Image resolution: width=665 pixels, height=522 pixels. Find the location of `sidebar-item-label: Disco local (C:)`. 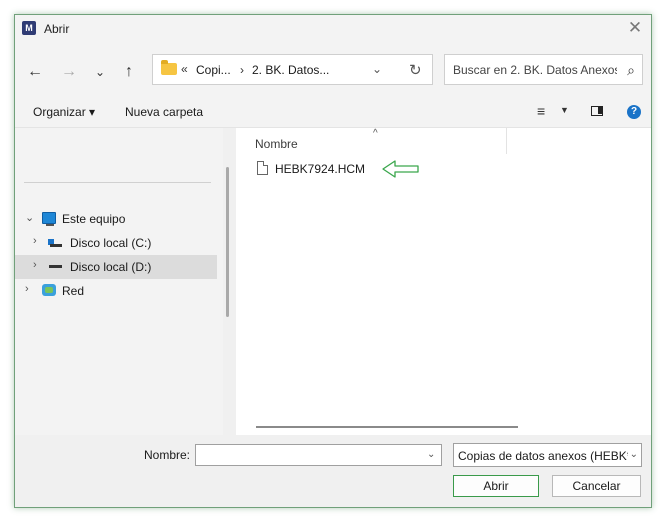

sidebar-item-label: Disco local (C:) is located at coordinates (111, 243).